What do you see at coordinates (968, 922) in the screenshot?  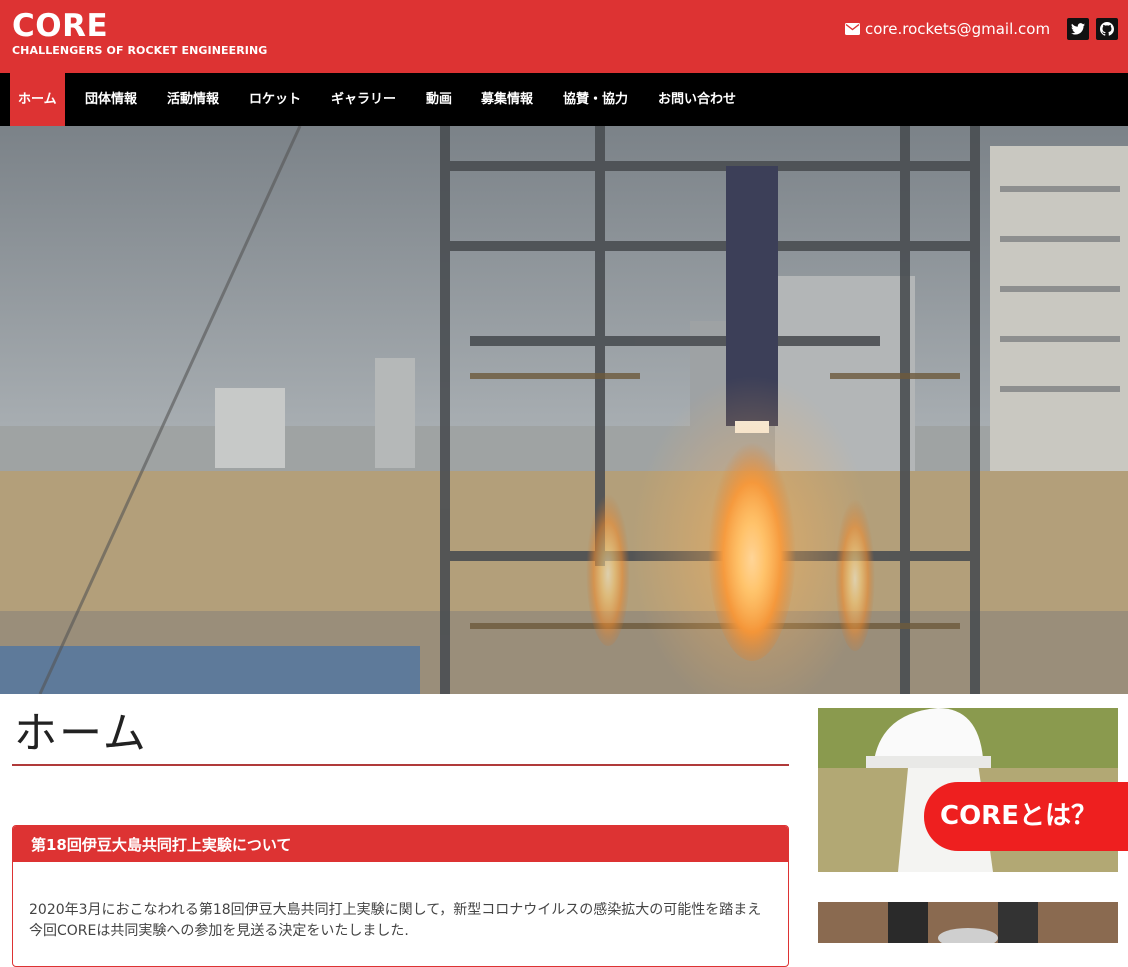 I see `sidebar-photo-card` at bounding box center [968, 922].